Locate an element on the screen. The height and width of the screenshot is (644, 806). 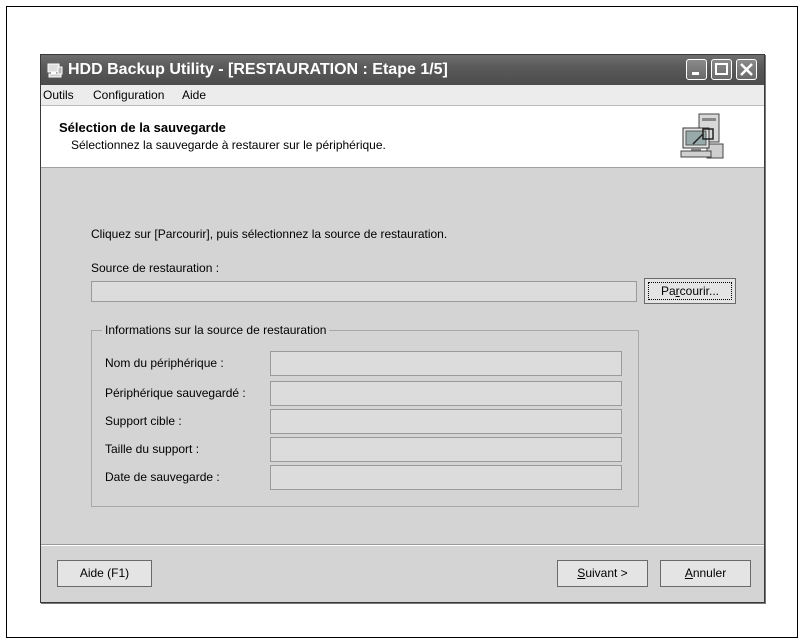
target-media-label: Support cible : is located at coordinates (143, 421).